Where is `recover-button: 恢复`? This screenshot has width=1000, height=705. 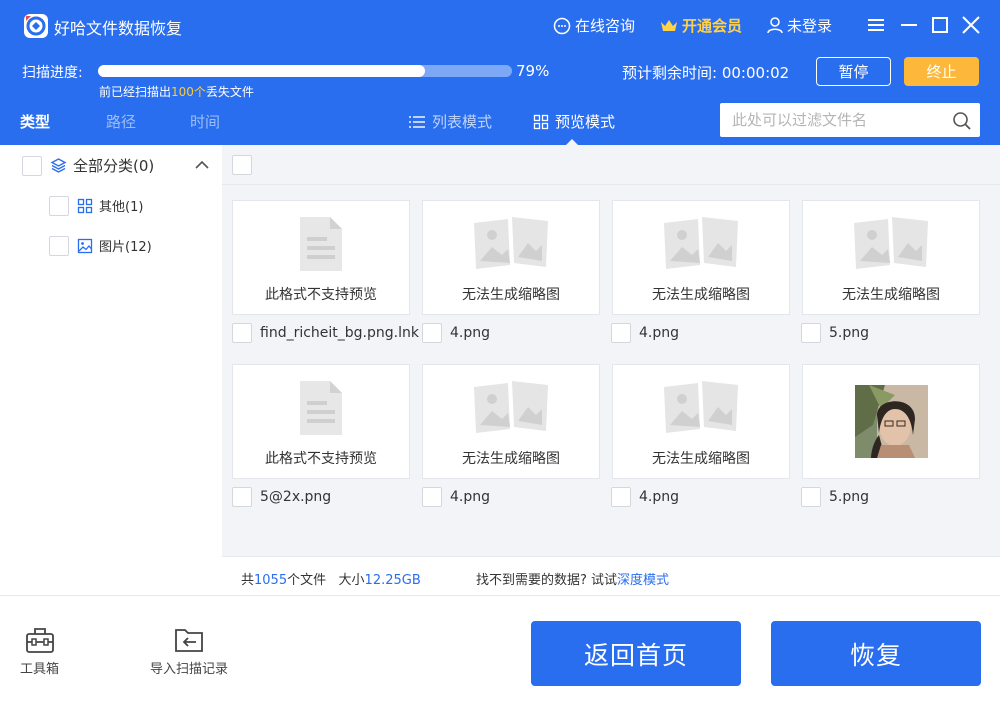
recover-button: 恢复 is located at coordinates (876, 653).